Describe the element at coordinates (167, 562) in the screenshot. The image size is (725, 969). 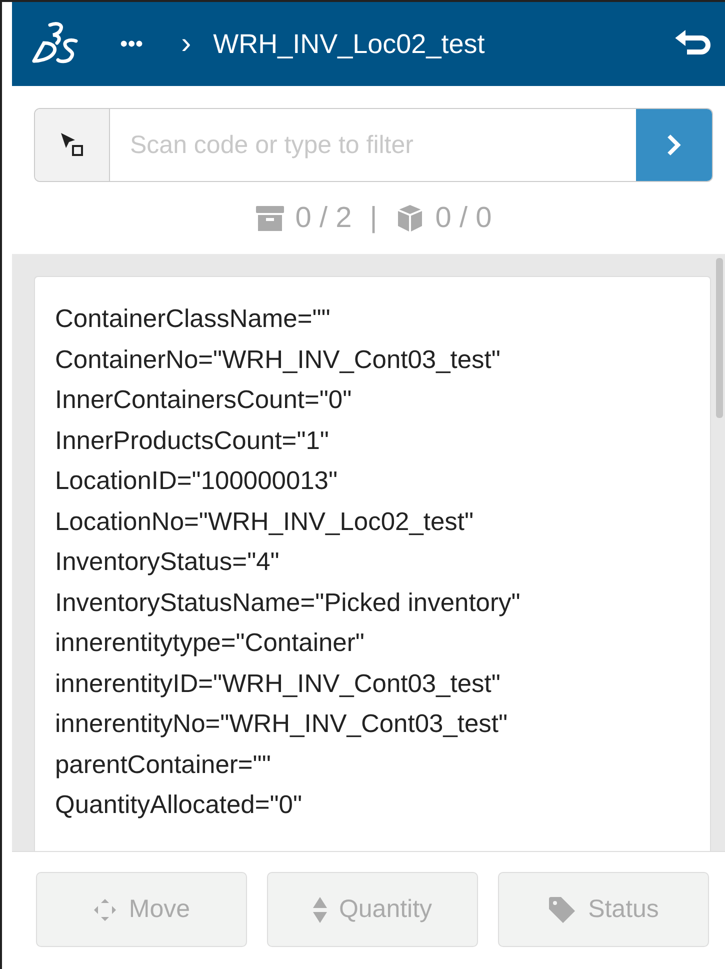
I see `detail-line: InventoryStatus="4"` at that location.